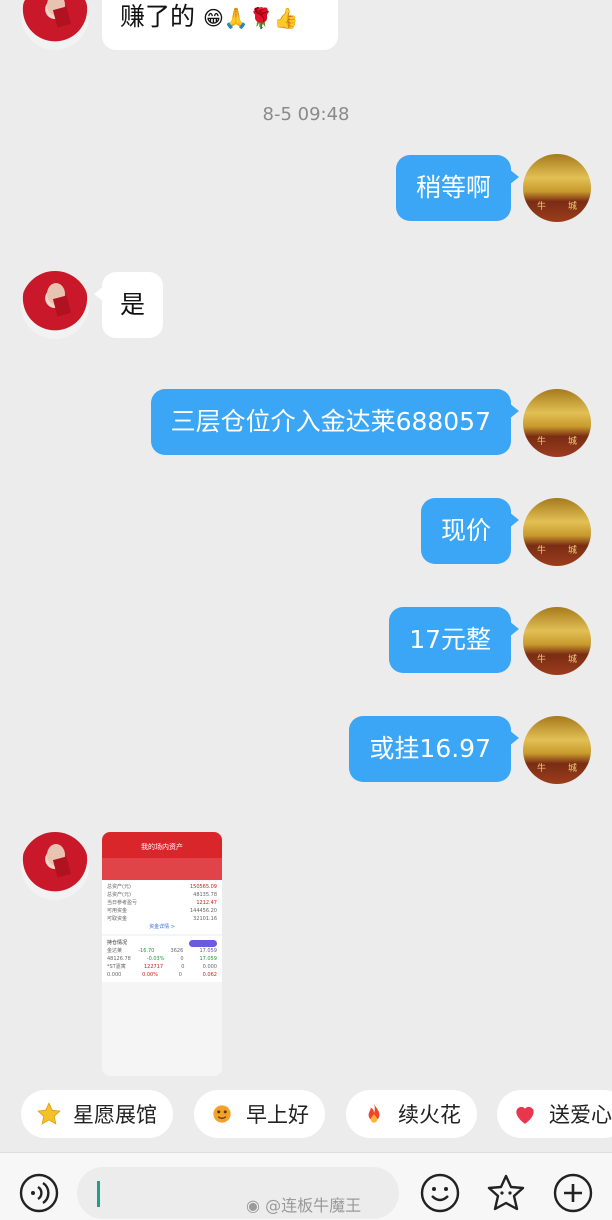  I want to click on message-bubble-right: 三层仓位介入金达莱688057, so click(335, 422).